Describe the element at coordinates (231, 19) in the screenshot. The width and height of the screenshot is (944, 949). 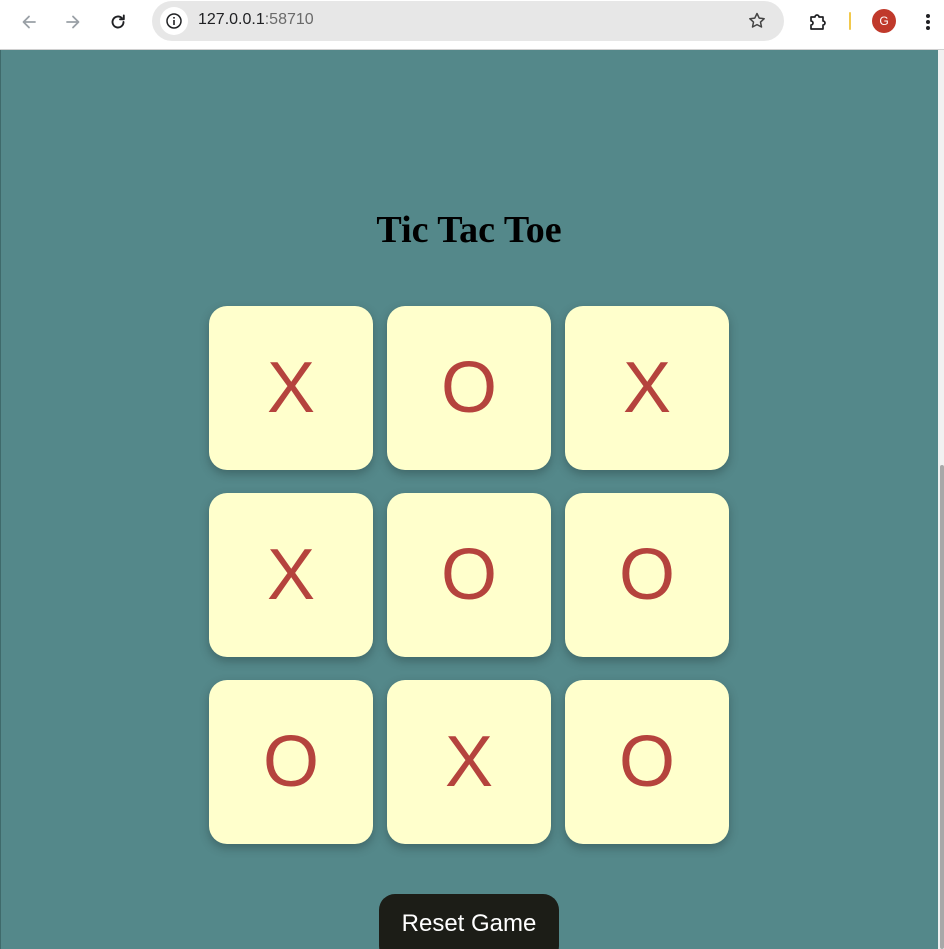
I see `url-host: 127.0.0.1` at that location.